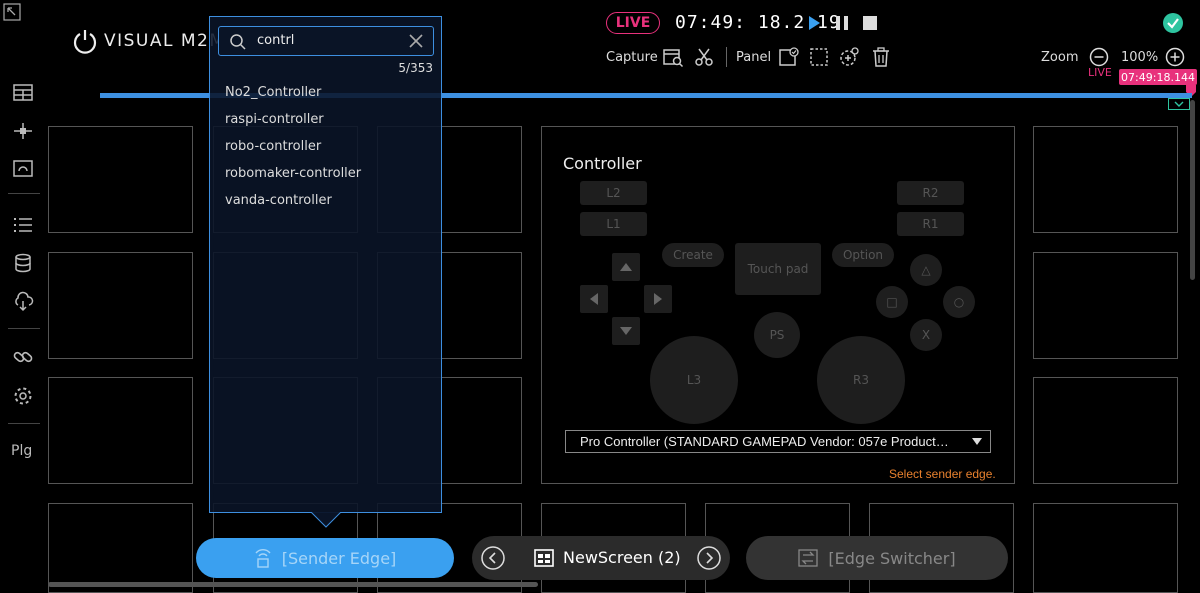 The image size is (1200, 593). Describe the element at coordinates (926, 335) in the screenshot. I see `cross-button: X` at that location.